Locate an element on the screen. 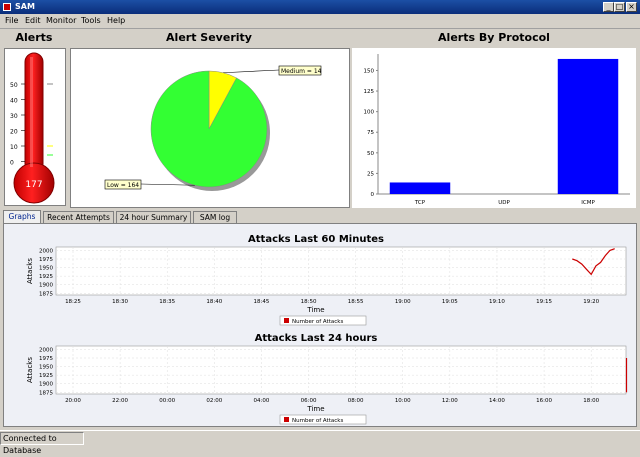 Image resolution: width=640 pixels, height=457 pixels. x-tick-label: 19:20 is located at coordinates (591, 302).